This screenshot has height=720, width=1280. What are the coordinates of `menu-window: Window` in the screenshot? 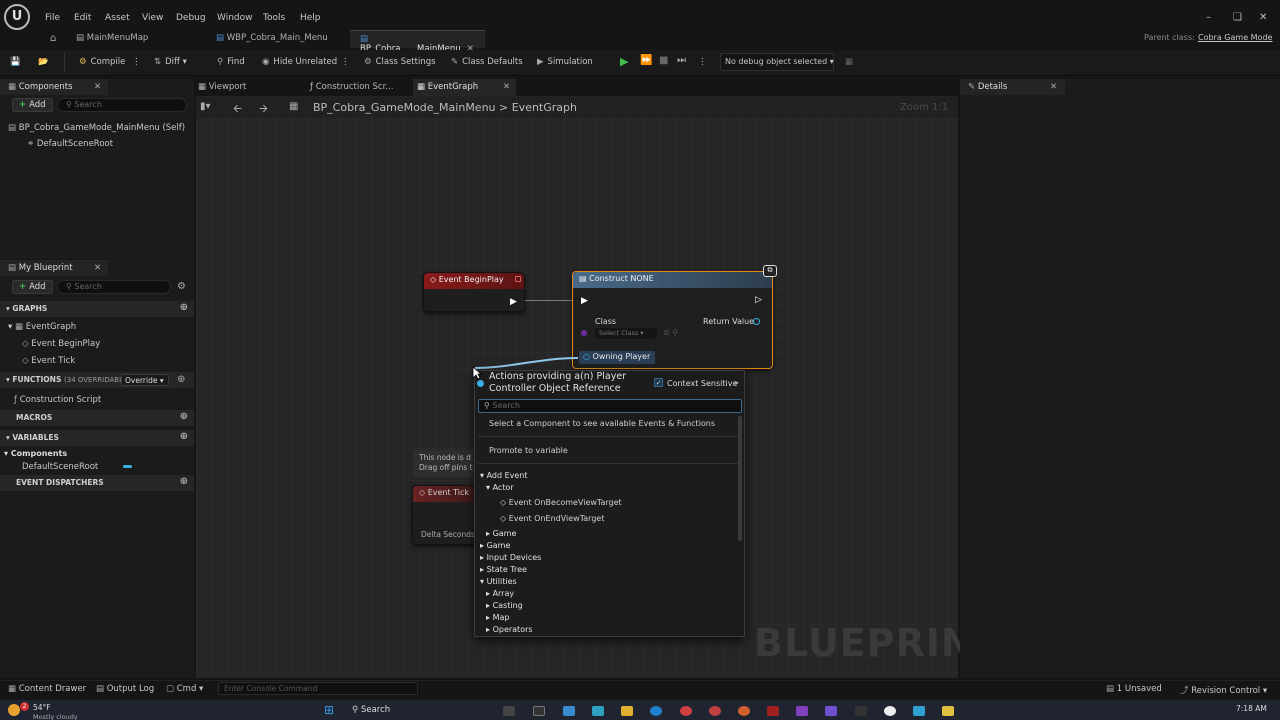 It's located at (235, 18).